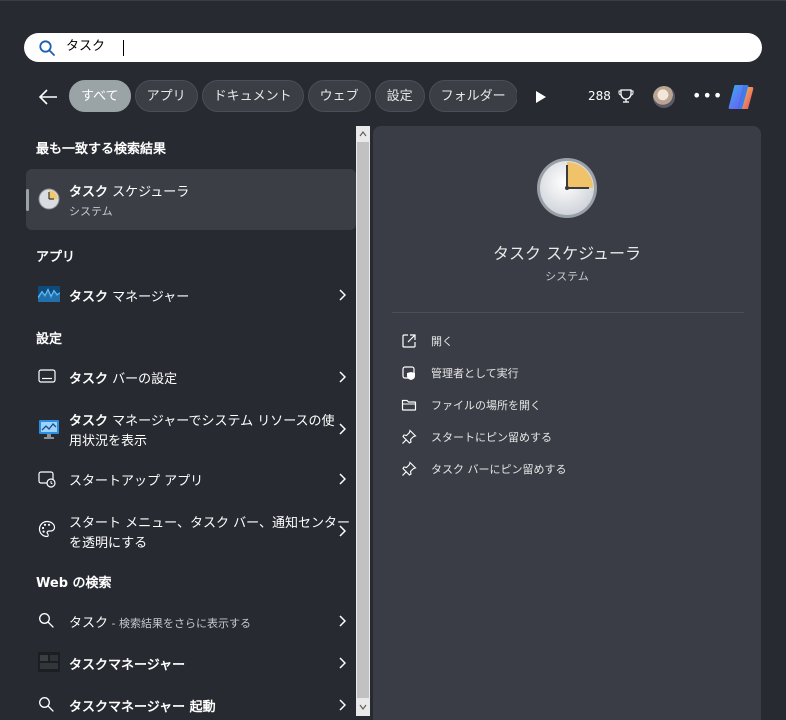  I want to click on text-caret, so click(123, 48).